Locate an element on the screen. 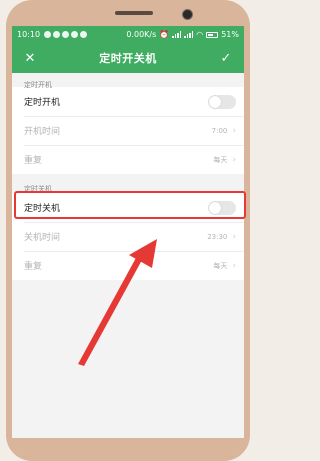  arrow-shaft is located at coordinates (110, 311).